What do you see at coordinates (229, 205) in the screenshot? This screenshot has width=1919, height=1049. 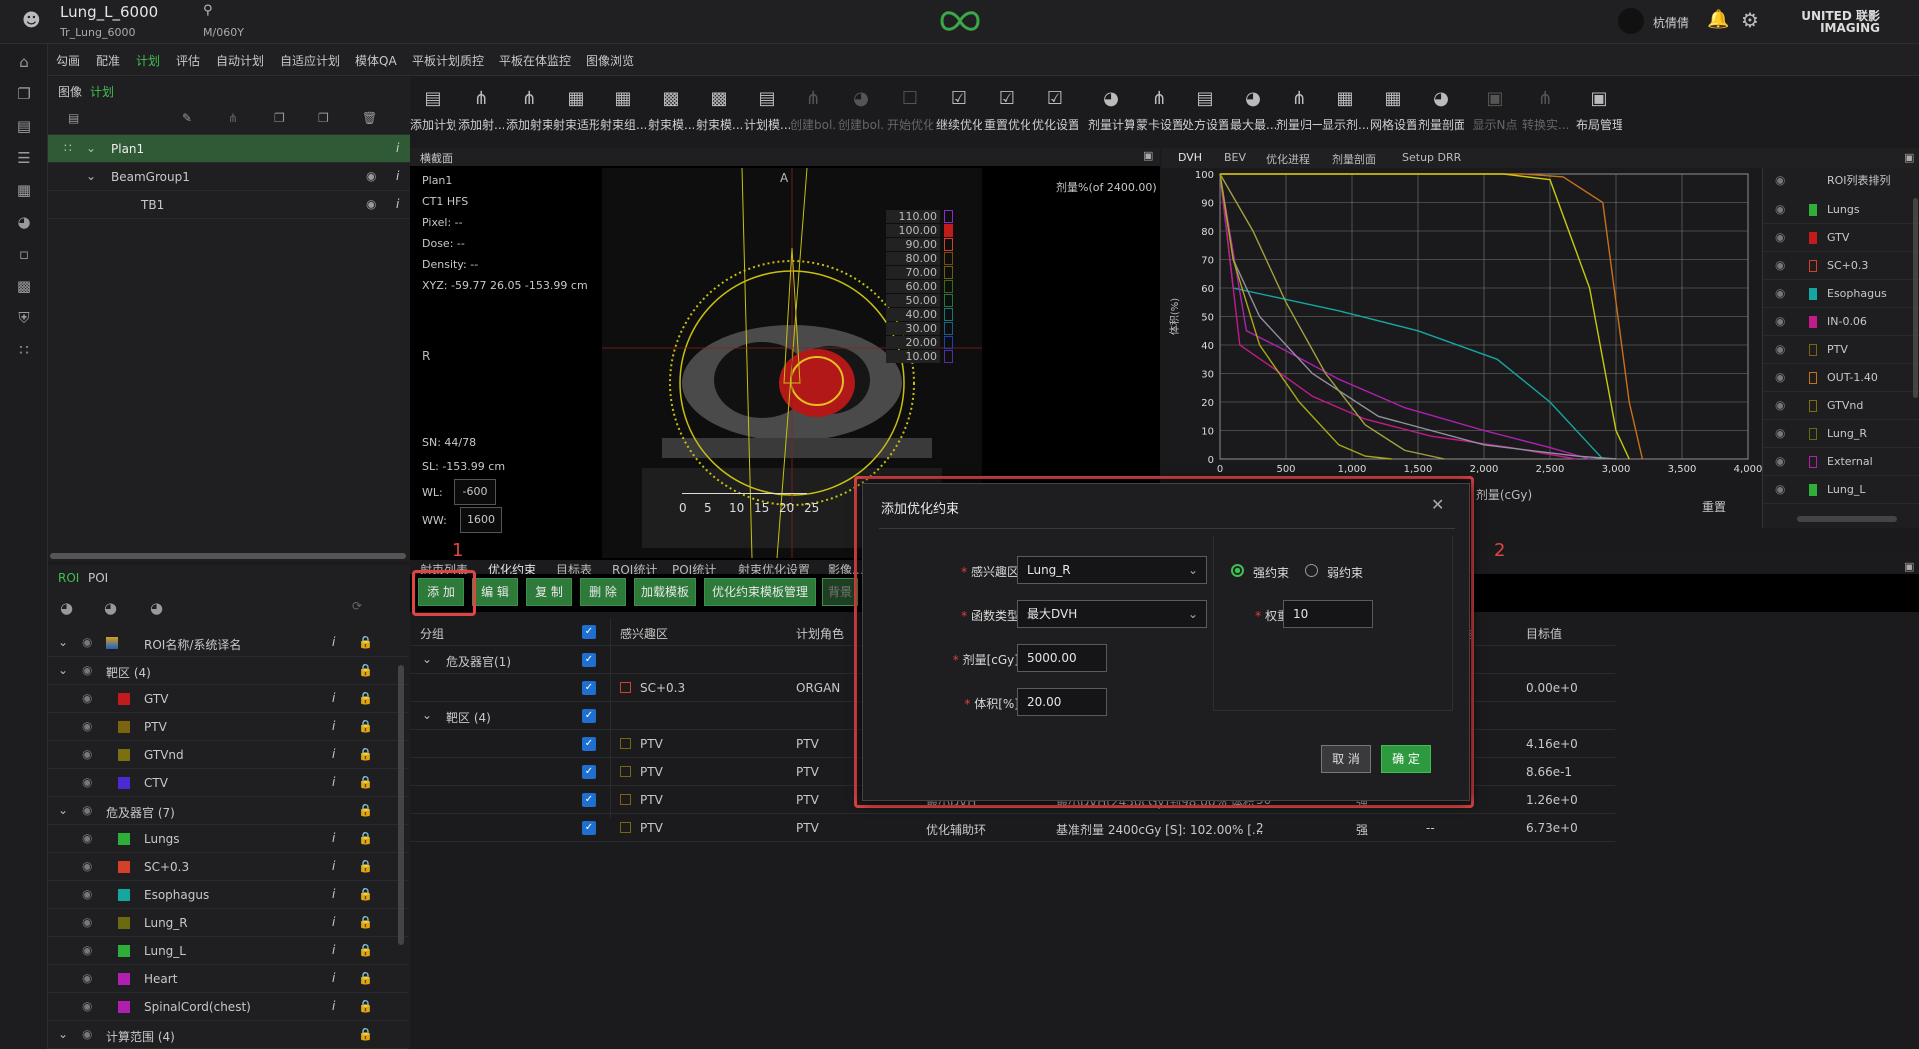 I see `tree-row-beam: TB1 ◉ i` at bounding box center [229, 205].